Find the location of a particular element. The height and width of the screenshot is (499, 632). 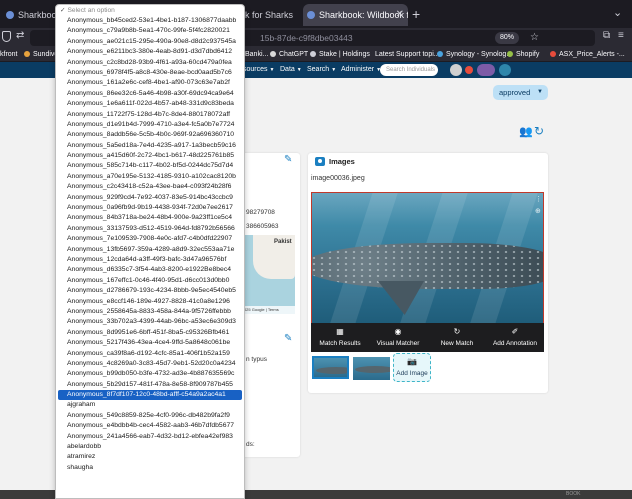

bookmark-item: Stake | Holdings is located at coordinates (340, 55).